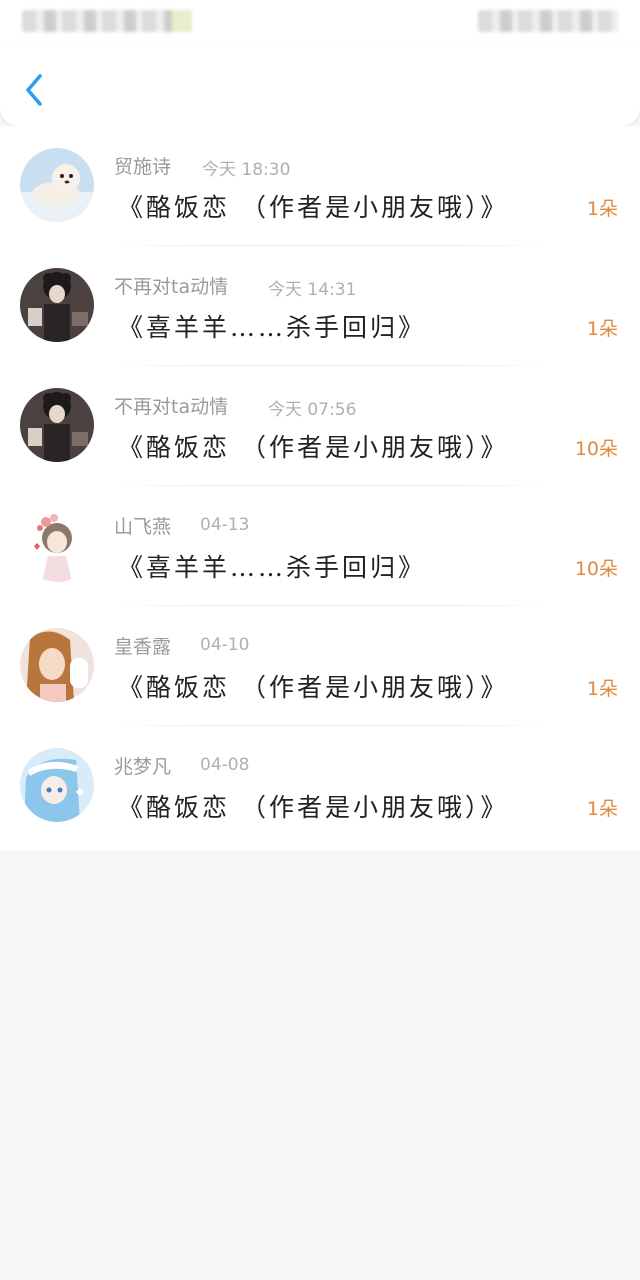 Image resolution: width=640 pixels, height=1280 pixels. I want to click on status-bar-left-blurred, so click(107, 21).